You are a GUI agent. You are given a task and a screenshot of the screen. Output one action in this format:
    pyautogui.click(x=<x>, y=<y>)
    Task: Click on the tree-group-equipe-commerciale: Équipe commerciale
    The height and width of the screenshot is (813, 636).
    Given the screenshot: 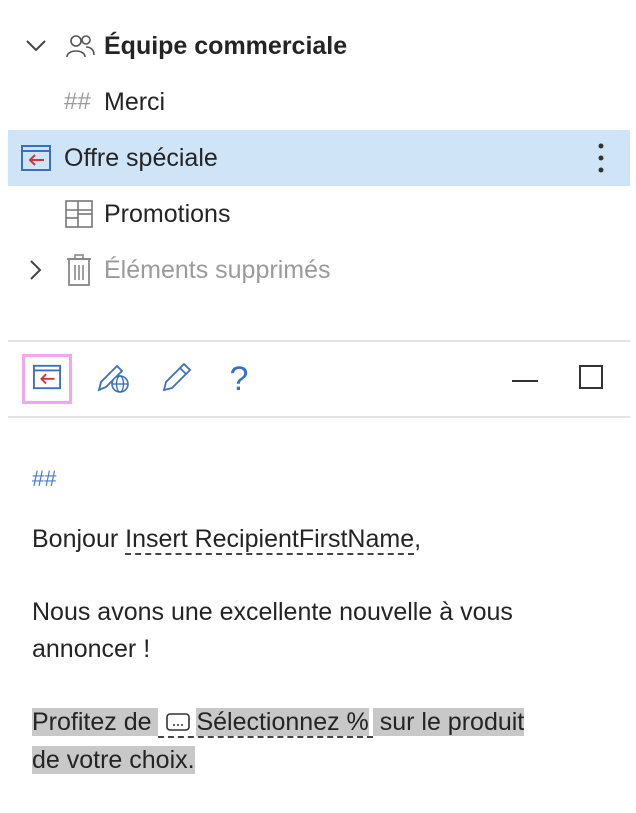 What is the action you would take?
    pyautogui.click(x=318, y=46)
    